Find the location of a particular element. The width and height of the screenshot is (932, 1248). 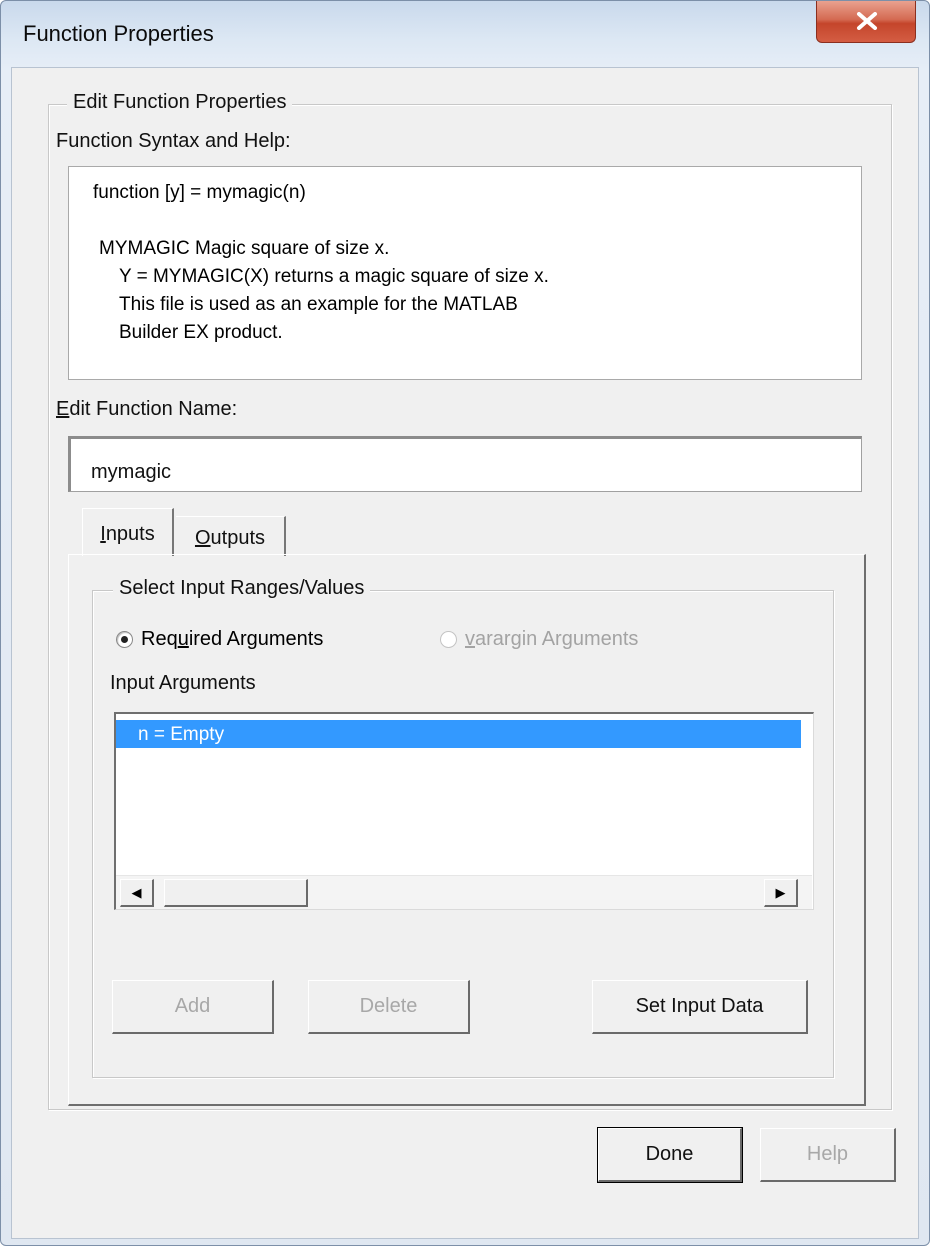

set-input-data-button: Set Input Data is located at coordinates (700, 1007).